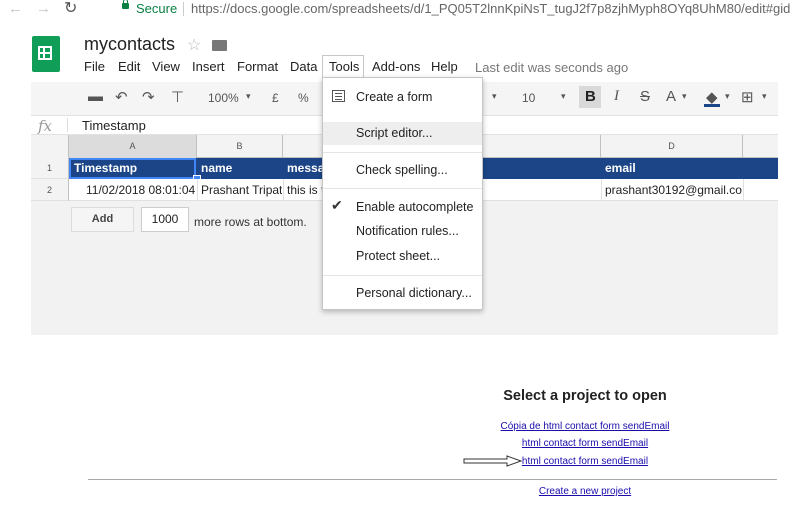 This screenshot has height=512, width=809. Describe the element at coordinates (275, 98) in the screenshot. I see `currency-format-button: £` at that location.